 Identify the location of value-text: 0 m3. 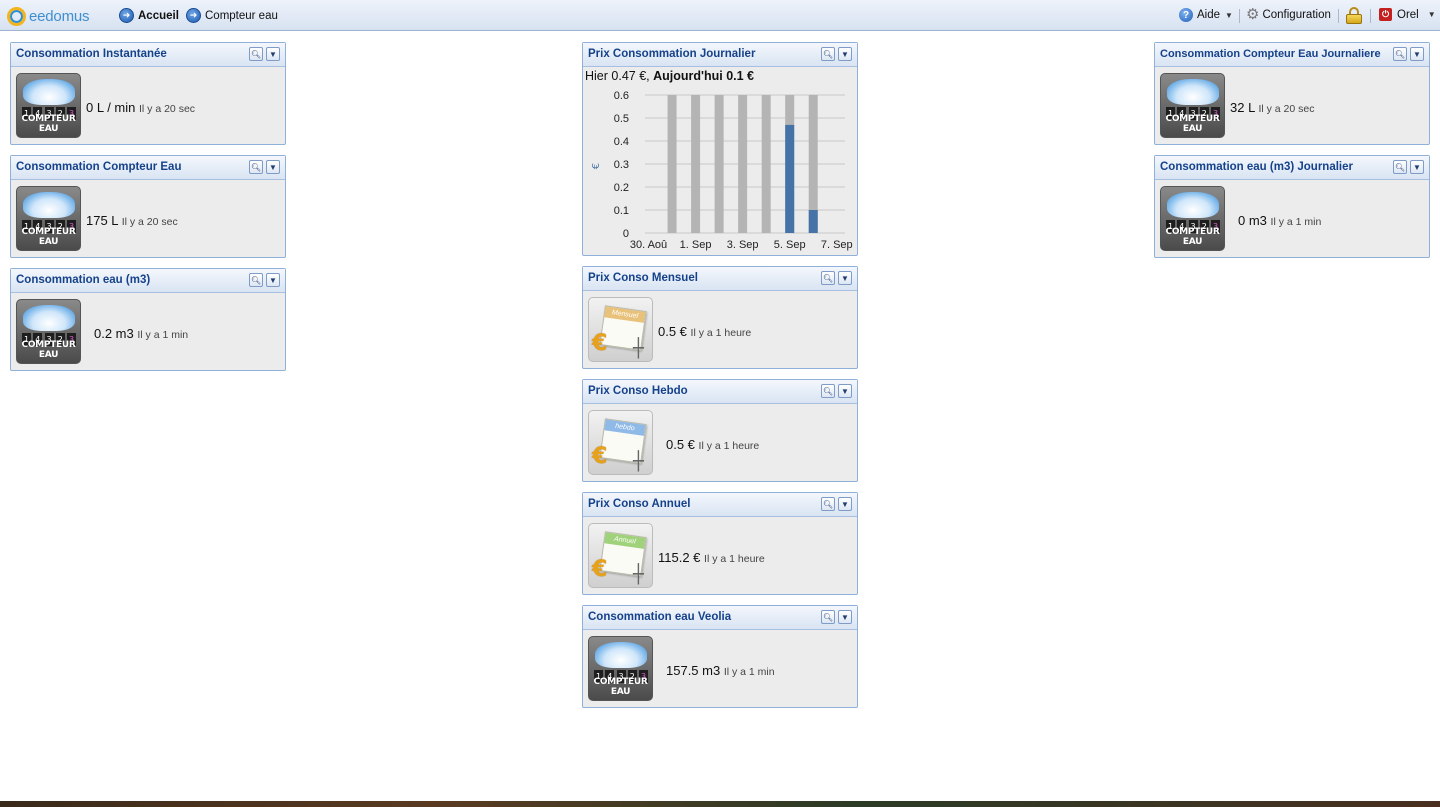
(1252, 220).